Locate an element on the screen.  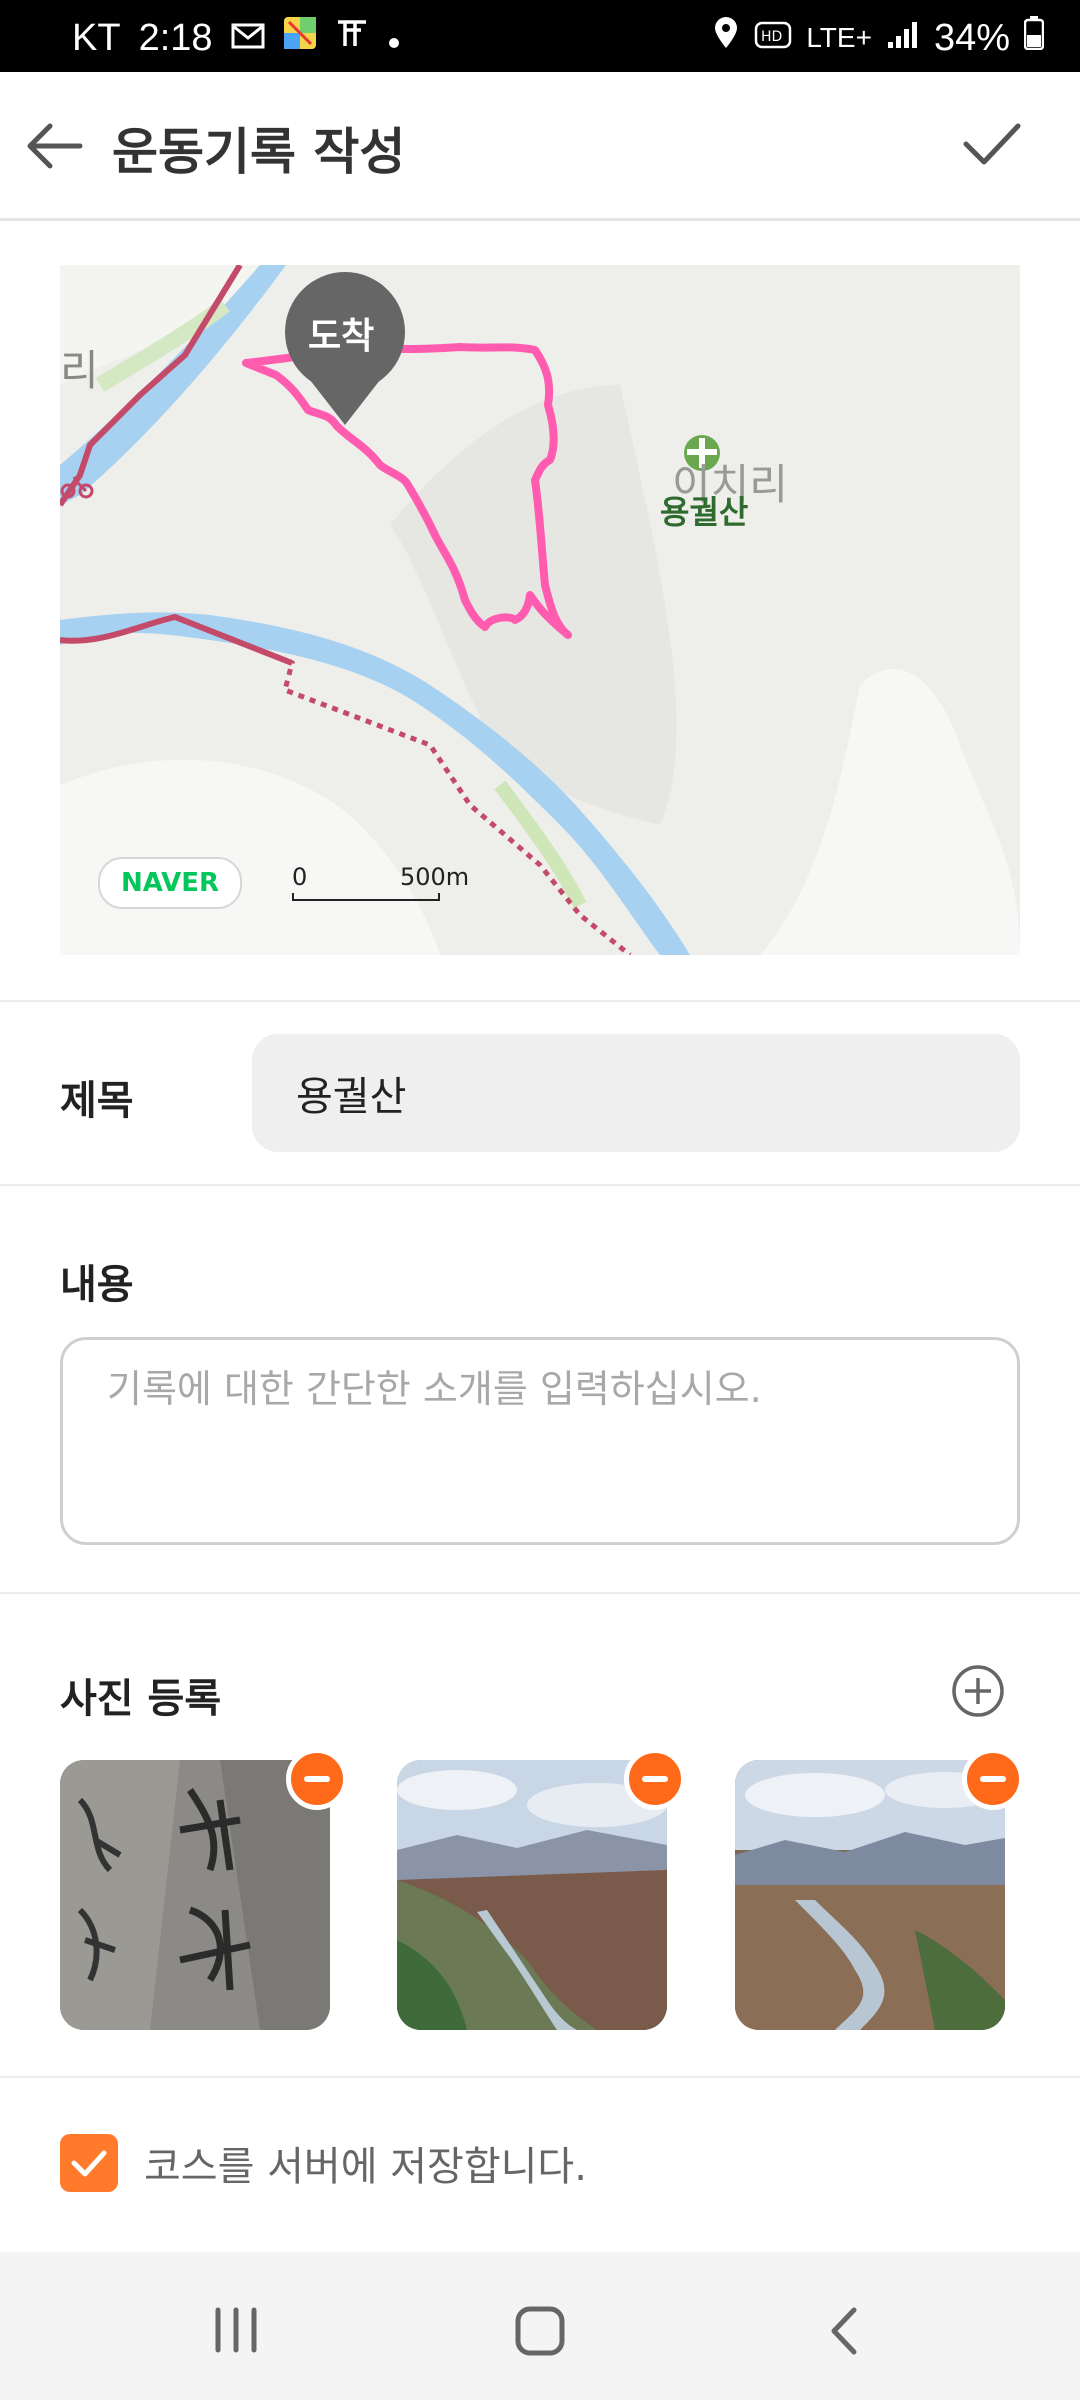
chevron-left-icon is located at coordinates (844, 2331).